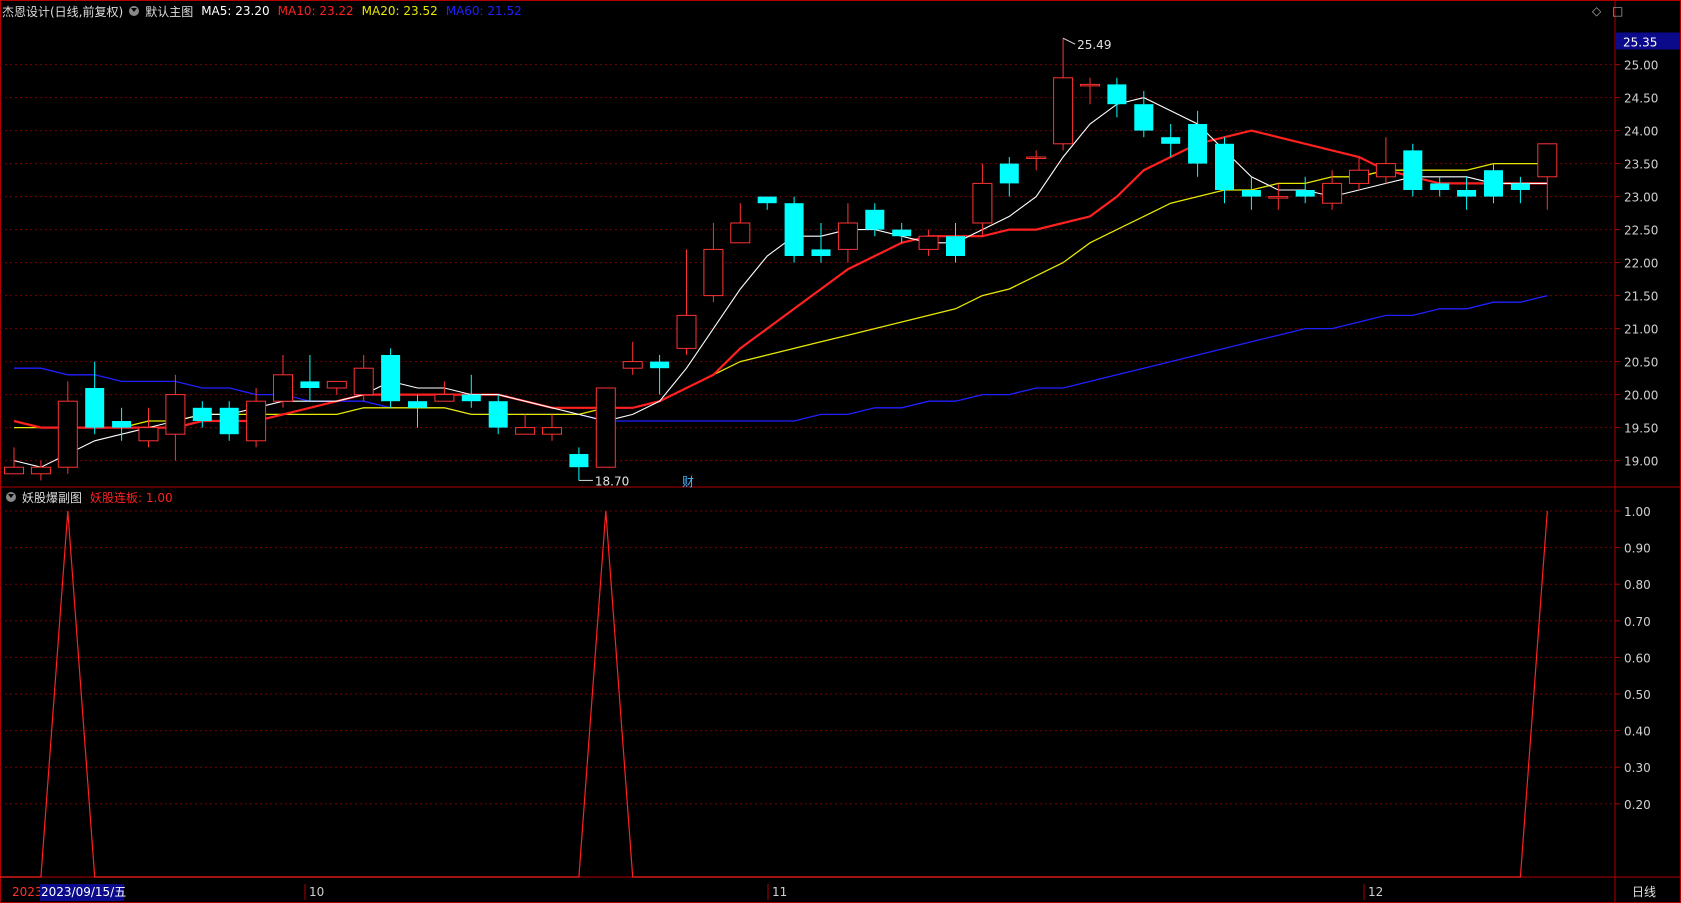  What do you see at coordinates (1640, 43) in the screenshot?
I see `current-price-label: 25.35` at bounding box center [1640, 43].